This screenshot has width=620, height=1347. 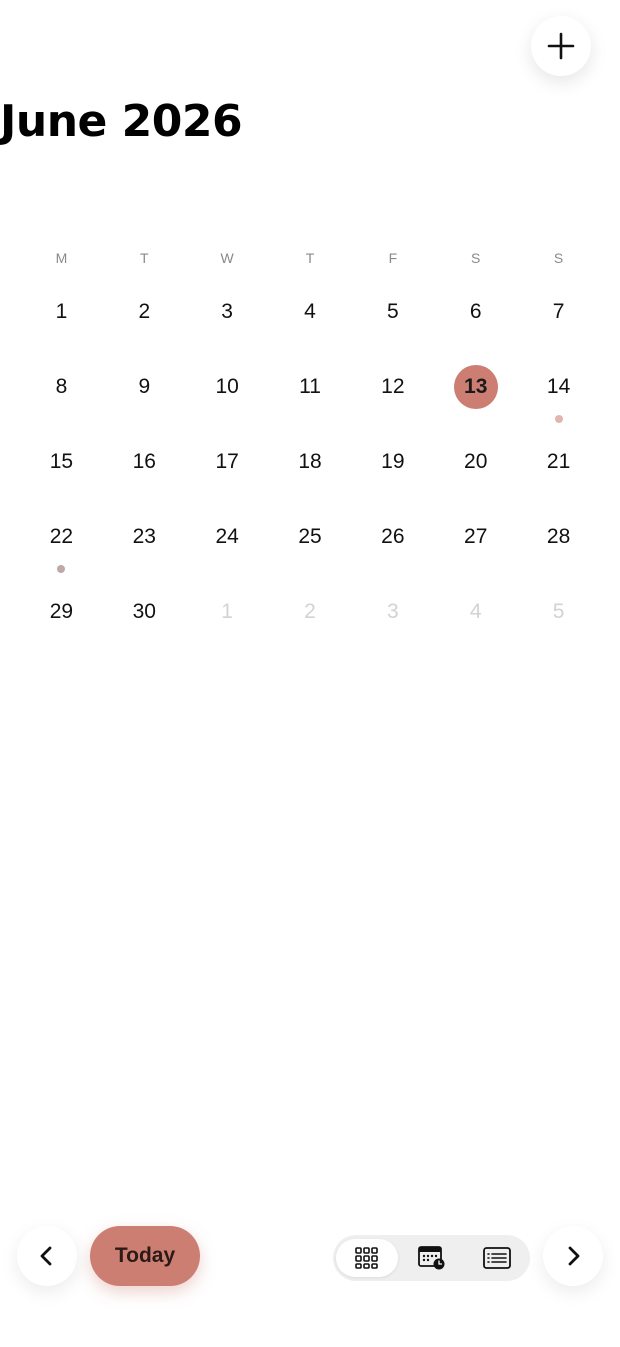 What do you see at coordinates (144, 536) in the screenshot?
I see `day-number: 23` at bounding box center [144, 536].